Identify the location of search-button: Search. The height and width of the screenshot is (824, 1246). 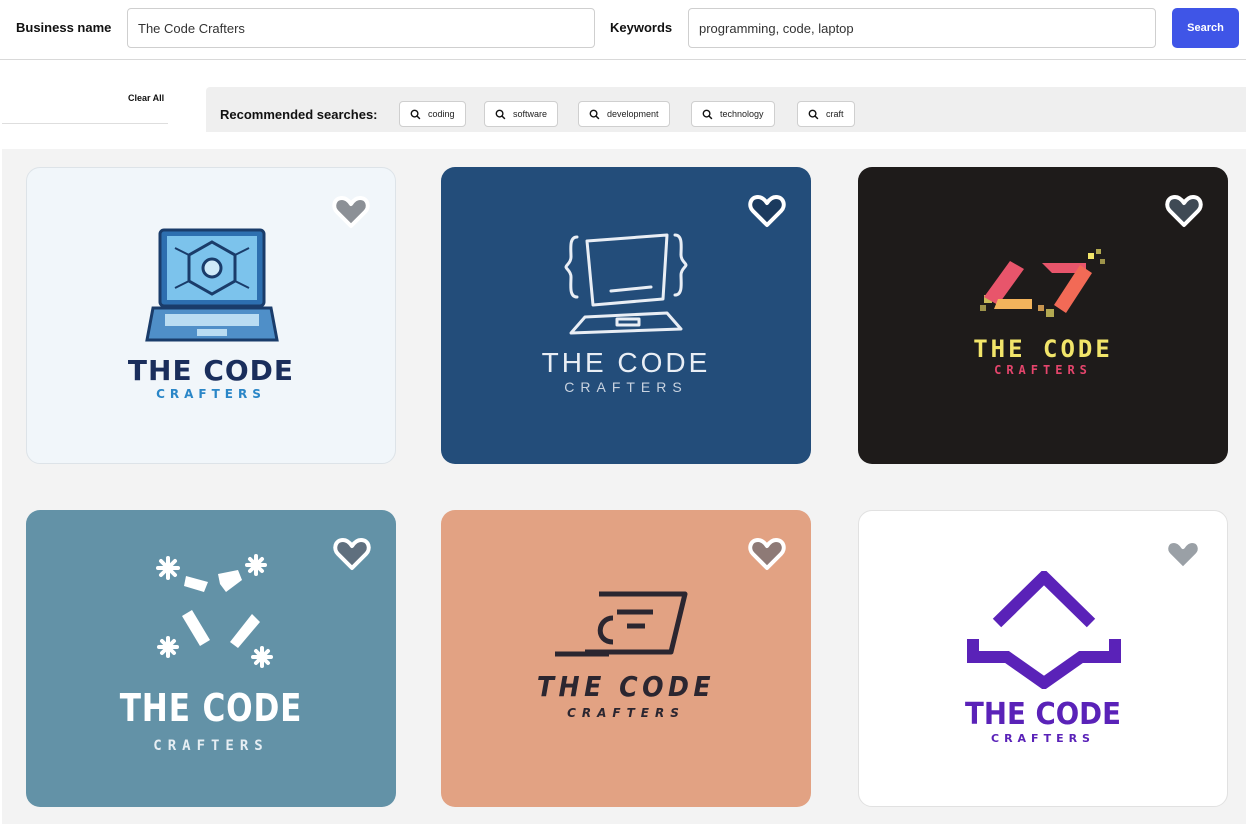
(1205, 28).